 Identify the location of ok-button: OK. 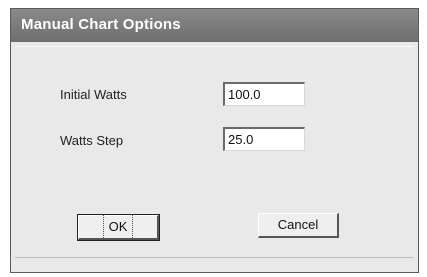
(118, 227).